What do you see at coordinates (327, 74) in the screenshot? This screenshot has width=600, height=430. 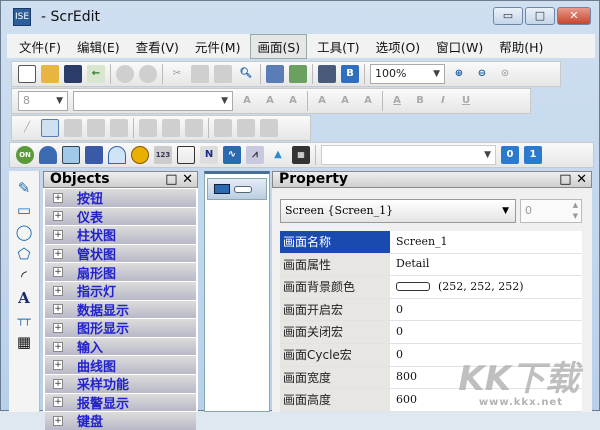 I see `print-icon` at bounding box center [327, 74].